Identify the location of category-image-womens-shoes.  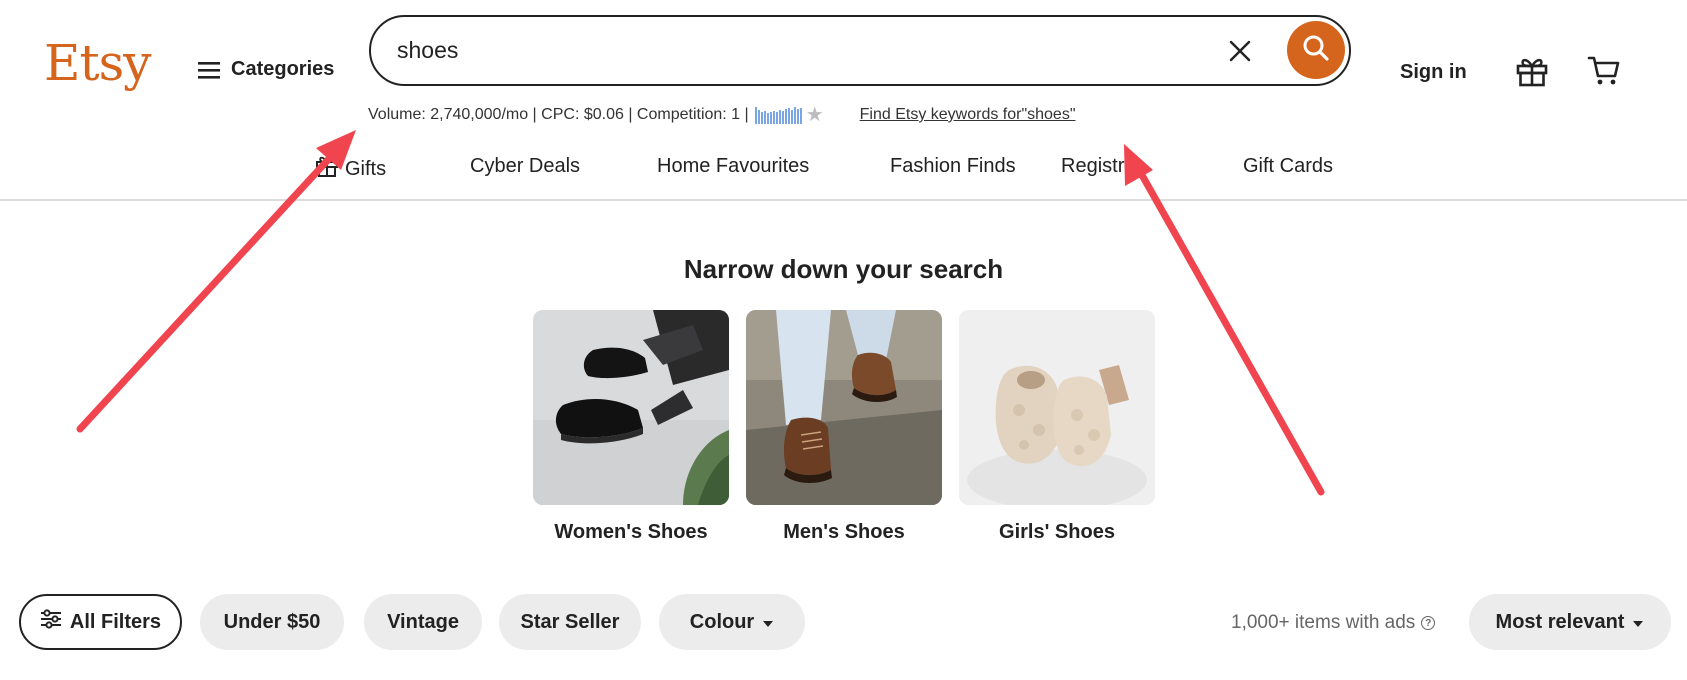
(631, 407).